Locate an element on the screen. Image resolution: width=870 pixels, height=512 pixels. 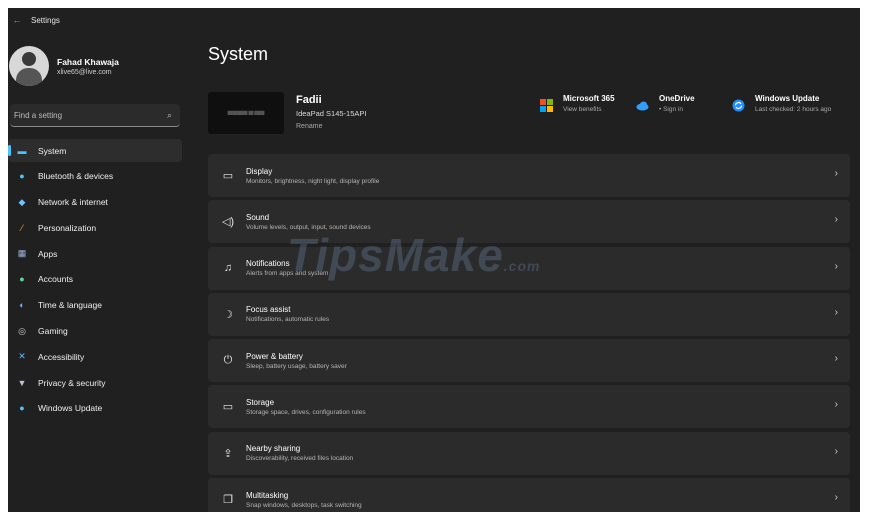
quick-subtitle: Last checked: 2 hours ago is located at coordinates (793, 109).